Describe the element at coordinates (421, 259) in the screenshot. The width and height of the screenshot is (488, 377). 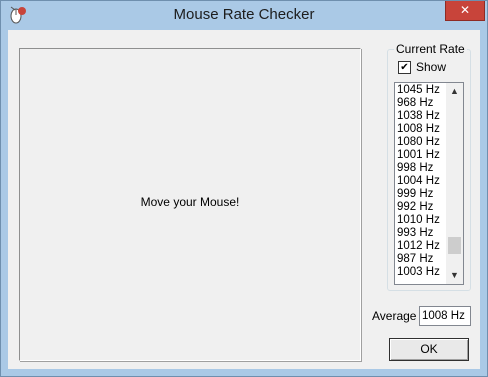
I see `list-item: 987 Hz` at that location.